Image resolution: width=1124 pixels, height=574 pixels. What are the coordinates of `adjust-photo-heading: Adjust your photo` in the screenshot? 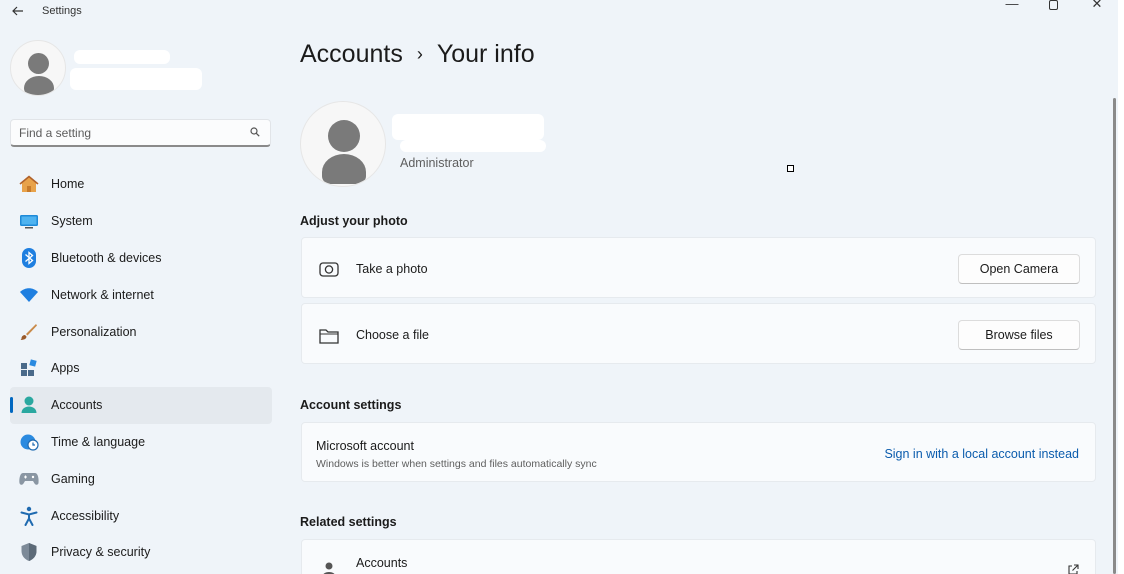 It's located at (354, 221).